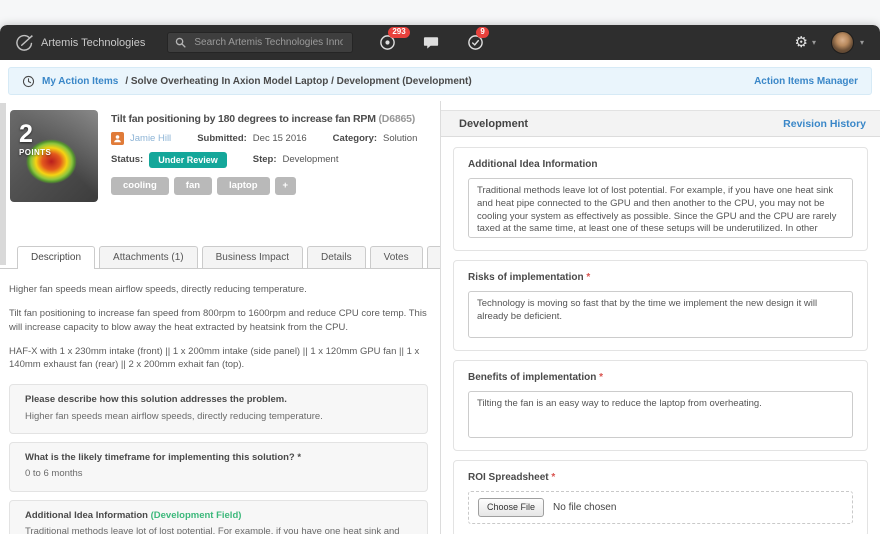 The height and width of the screenshot is (534, 880). I want to click on tag-laptop: laptop, so click(243, 185).